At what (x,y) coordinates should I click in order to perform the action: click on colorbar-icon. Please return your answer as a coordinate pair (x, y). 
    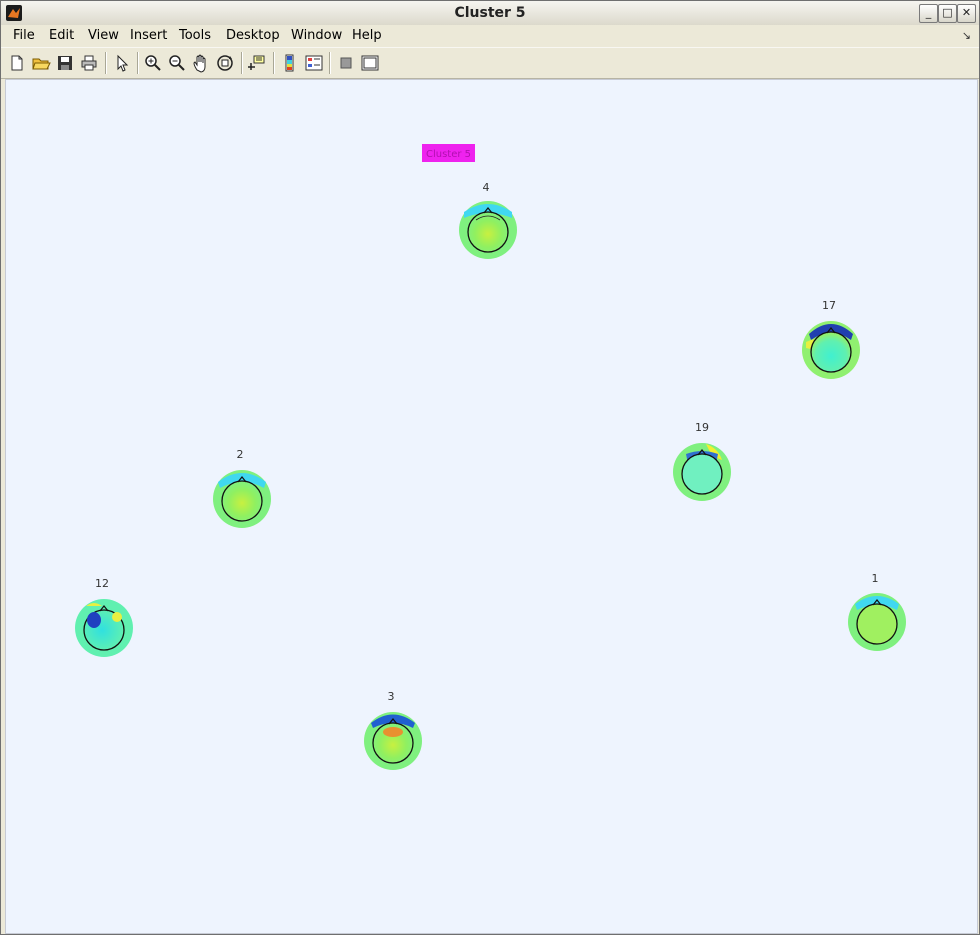
    Looking at the image, I should click on (290, 63).